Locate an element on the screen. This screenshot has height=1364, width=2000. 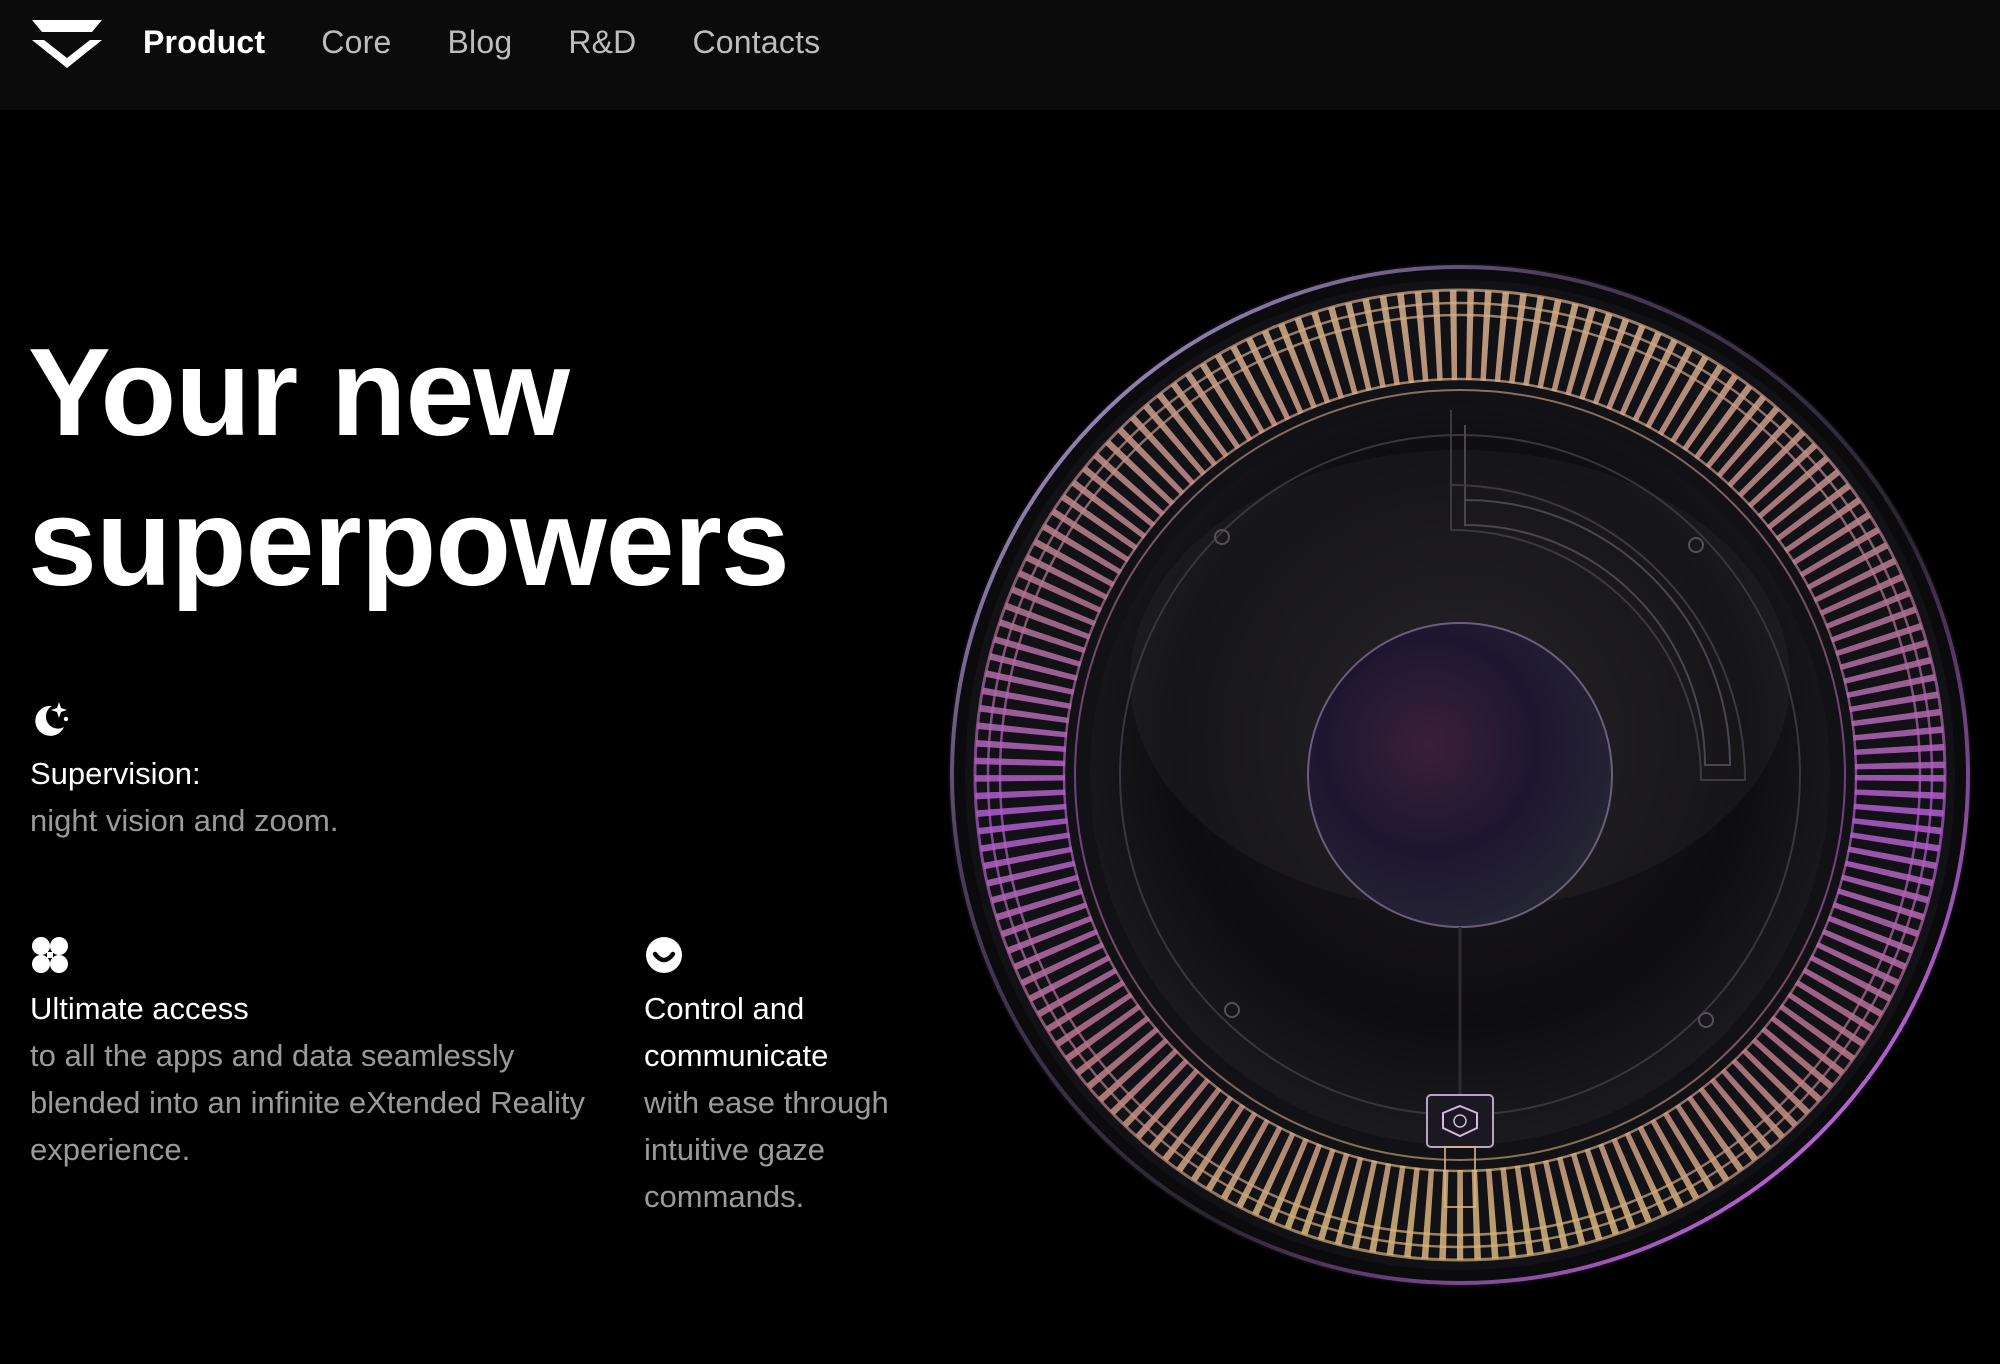
four-petals-icon is located at coordinates (50, 955).